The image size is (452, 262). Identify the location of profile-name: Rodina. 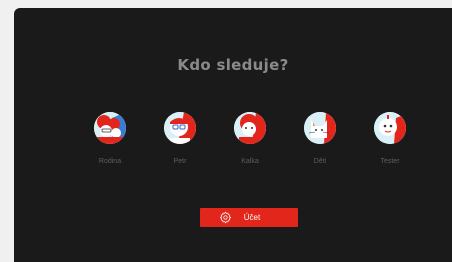
(110, 161).